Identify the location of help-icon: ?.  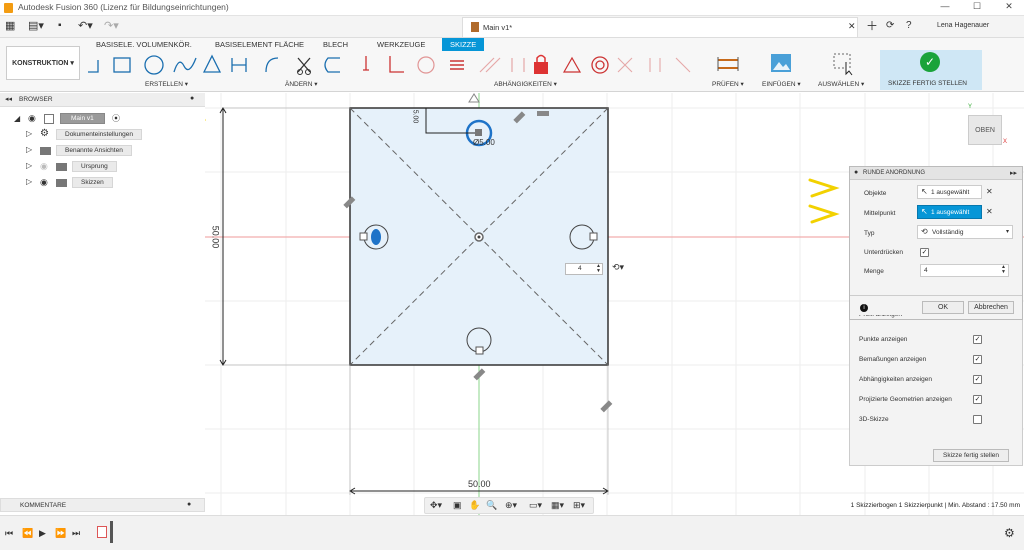
(913, 26).